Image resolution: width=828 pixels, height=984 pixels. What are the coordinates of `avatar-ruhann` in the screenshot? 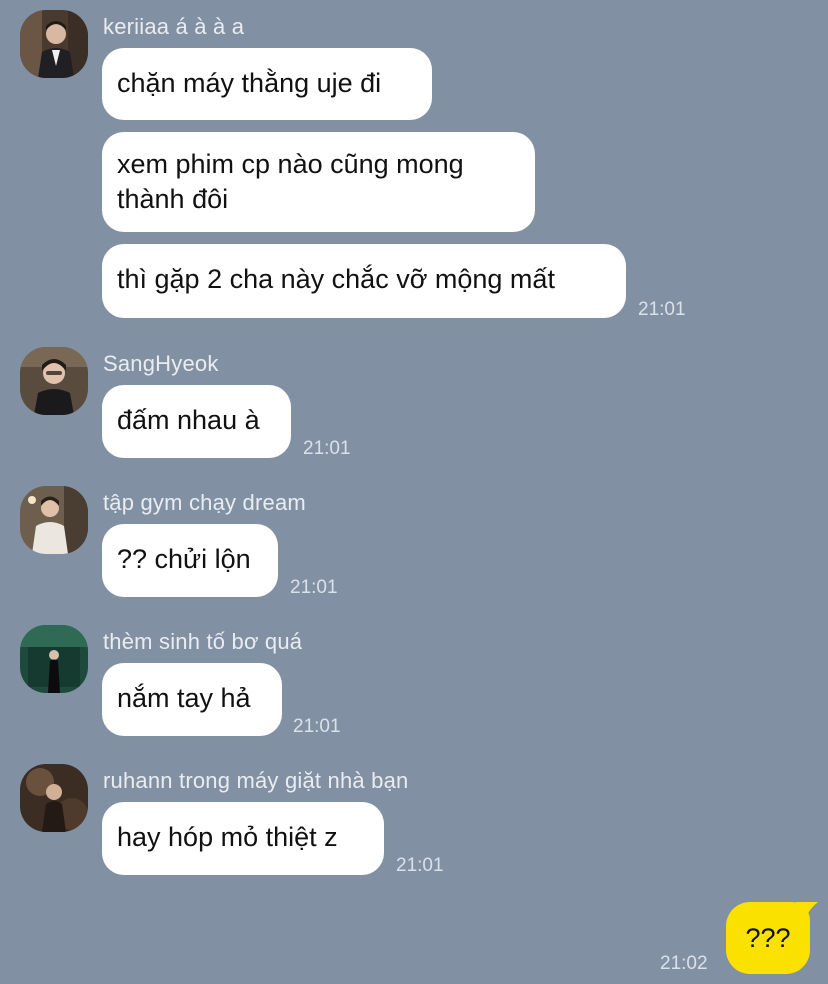 It's located at (54, 798).